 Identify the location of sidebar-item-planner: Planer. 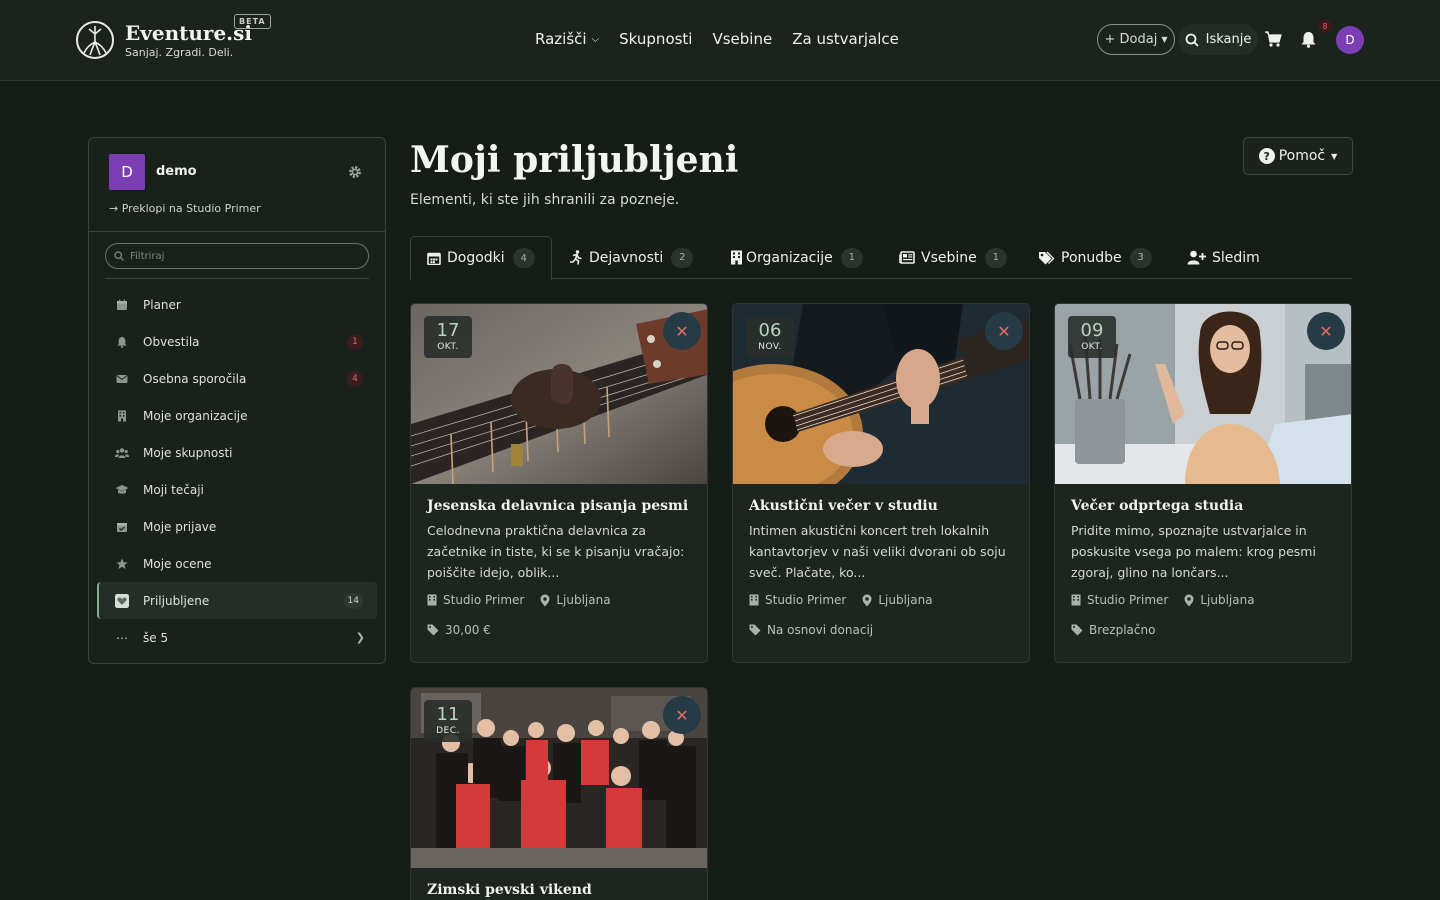
(237, 304).